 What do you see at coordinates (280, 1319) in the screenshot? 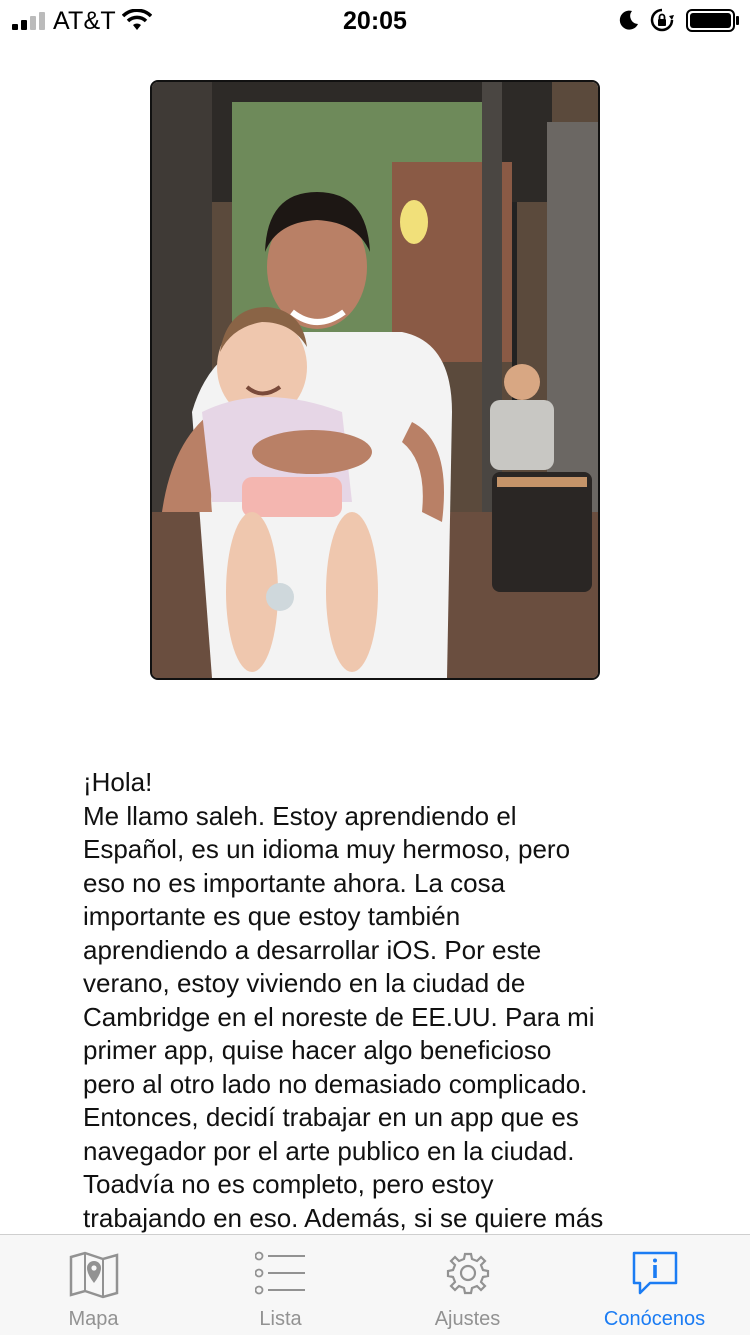
I see `tab-lista-label: Lista` at bounding box center [280, 1319].